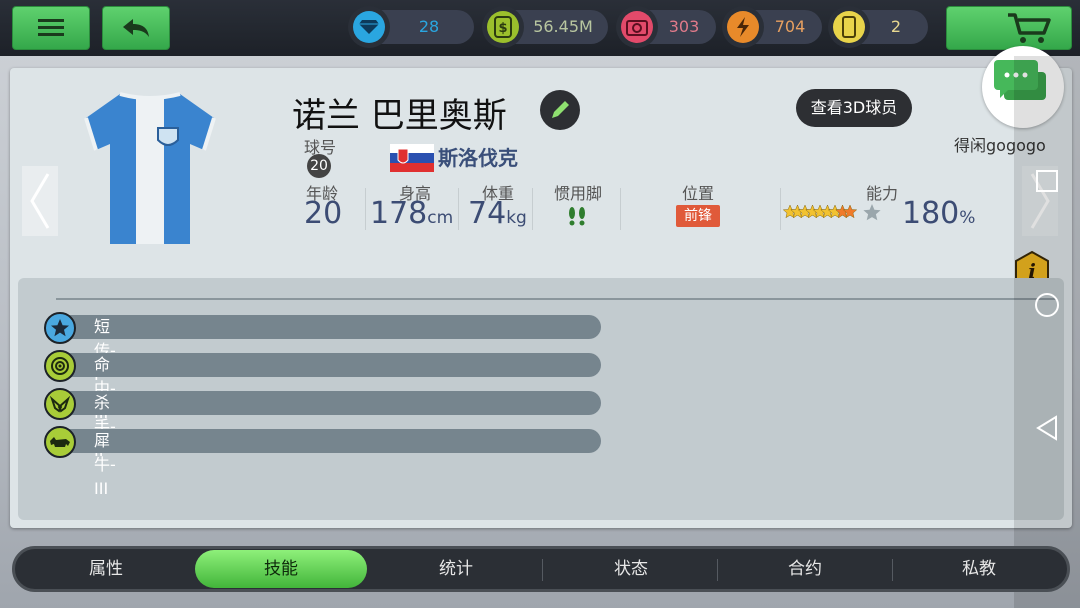  I want to click on system-nav-bar, so click(1047, 332).